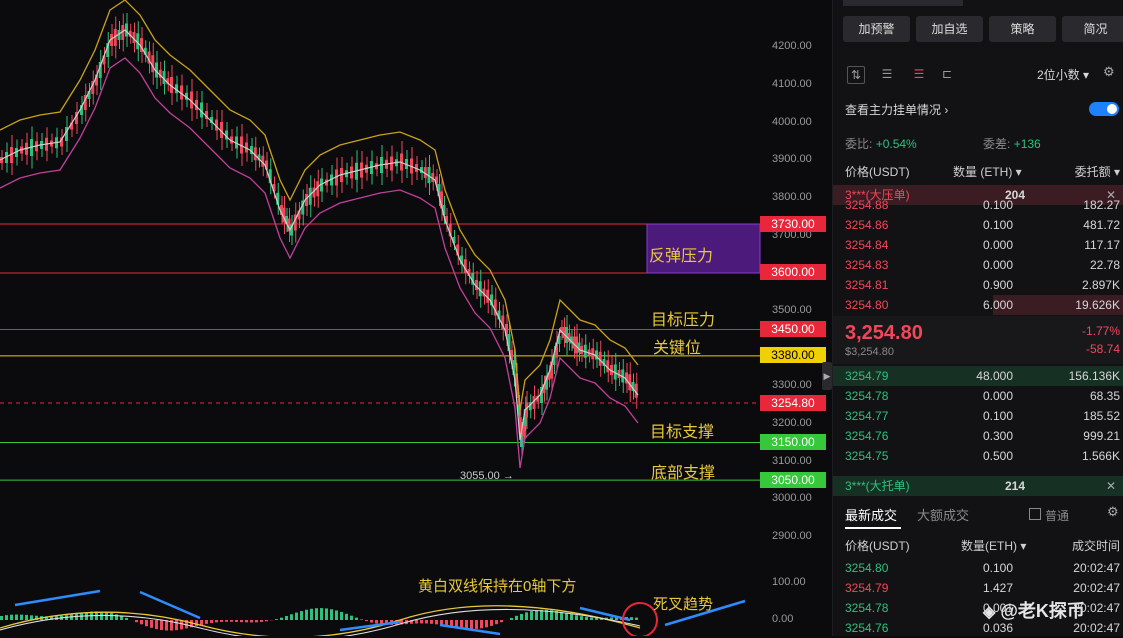 This screenshot has height=638, width=1123. Describe the element at coordinates (487, 476) in the screenshot. I see `low-price-label: 3055.00 →` at that location.